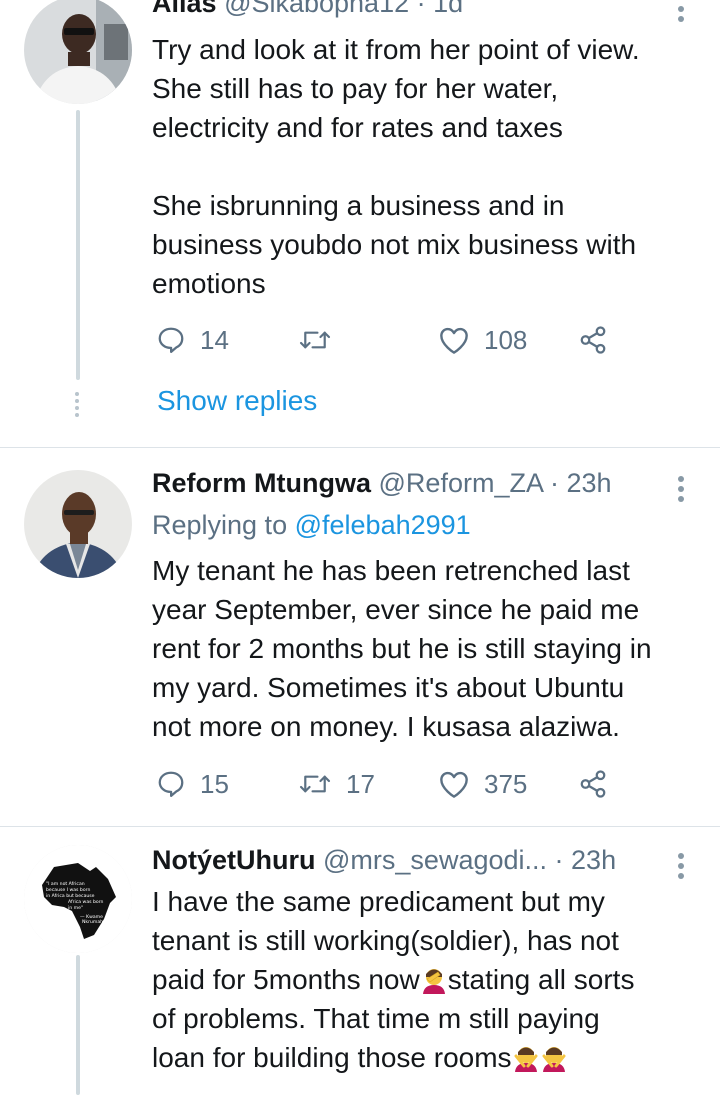 Image resolution: width=720 pixels, height=1095 pixels. Describe the element at coordinates (214, 783) in the screenshot. I see `reply-count: 15` at that location.